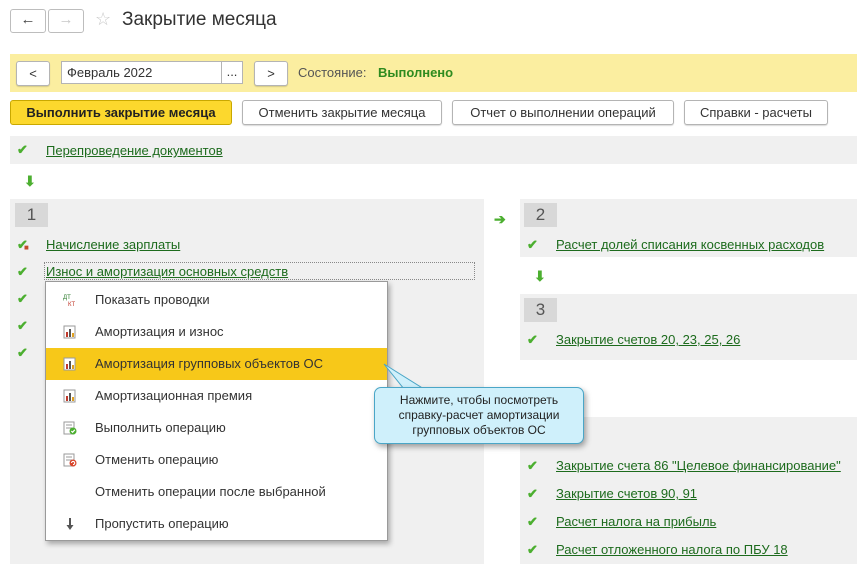  What do you see at coordinates (70, 460) in the screenshot?
I see `cancel-operation-icon` at bounding box center [70, 460].